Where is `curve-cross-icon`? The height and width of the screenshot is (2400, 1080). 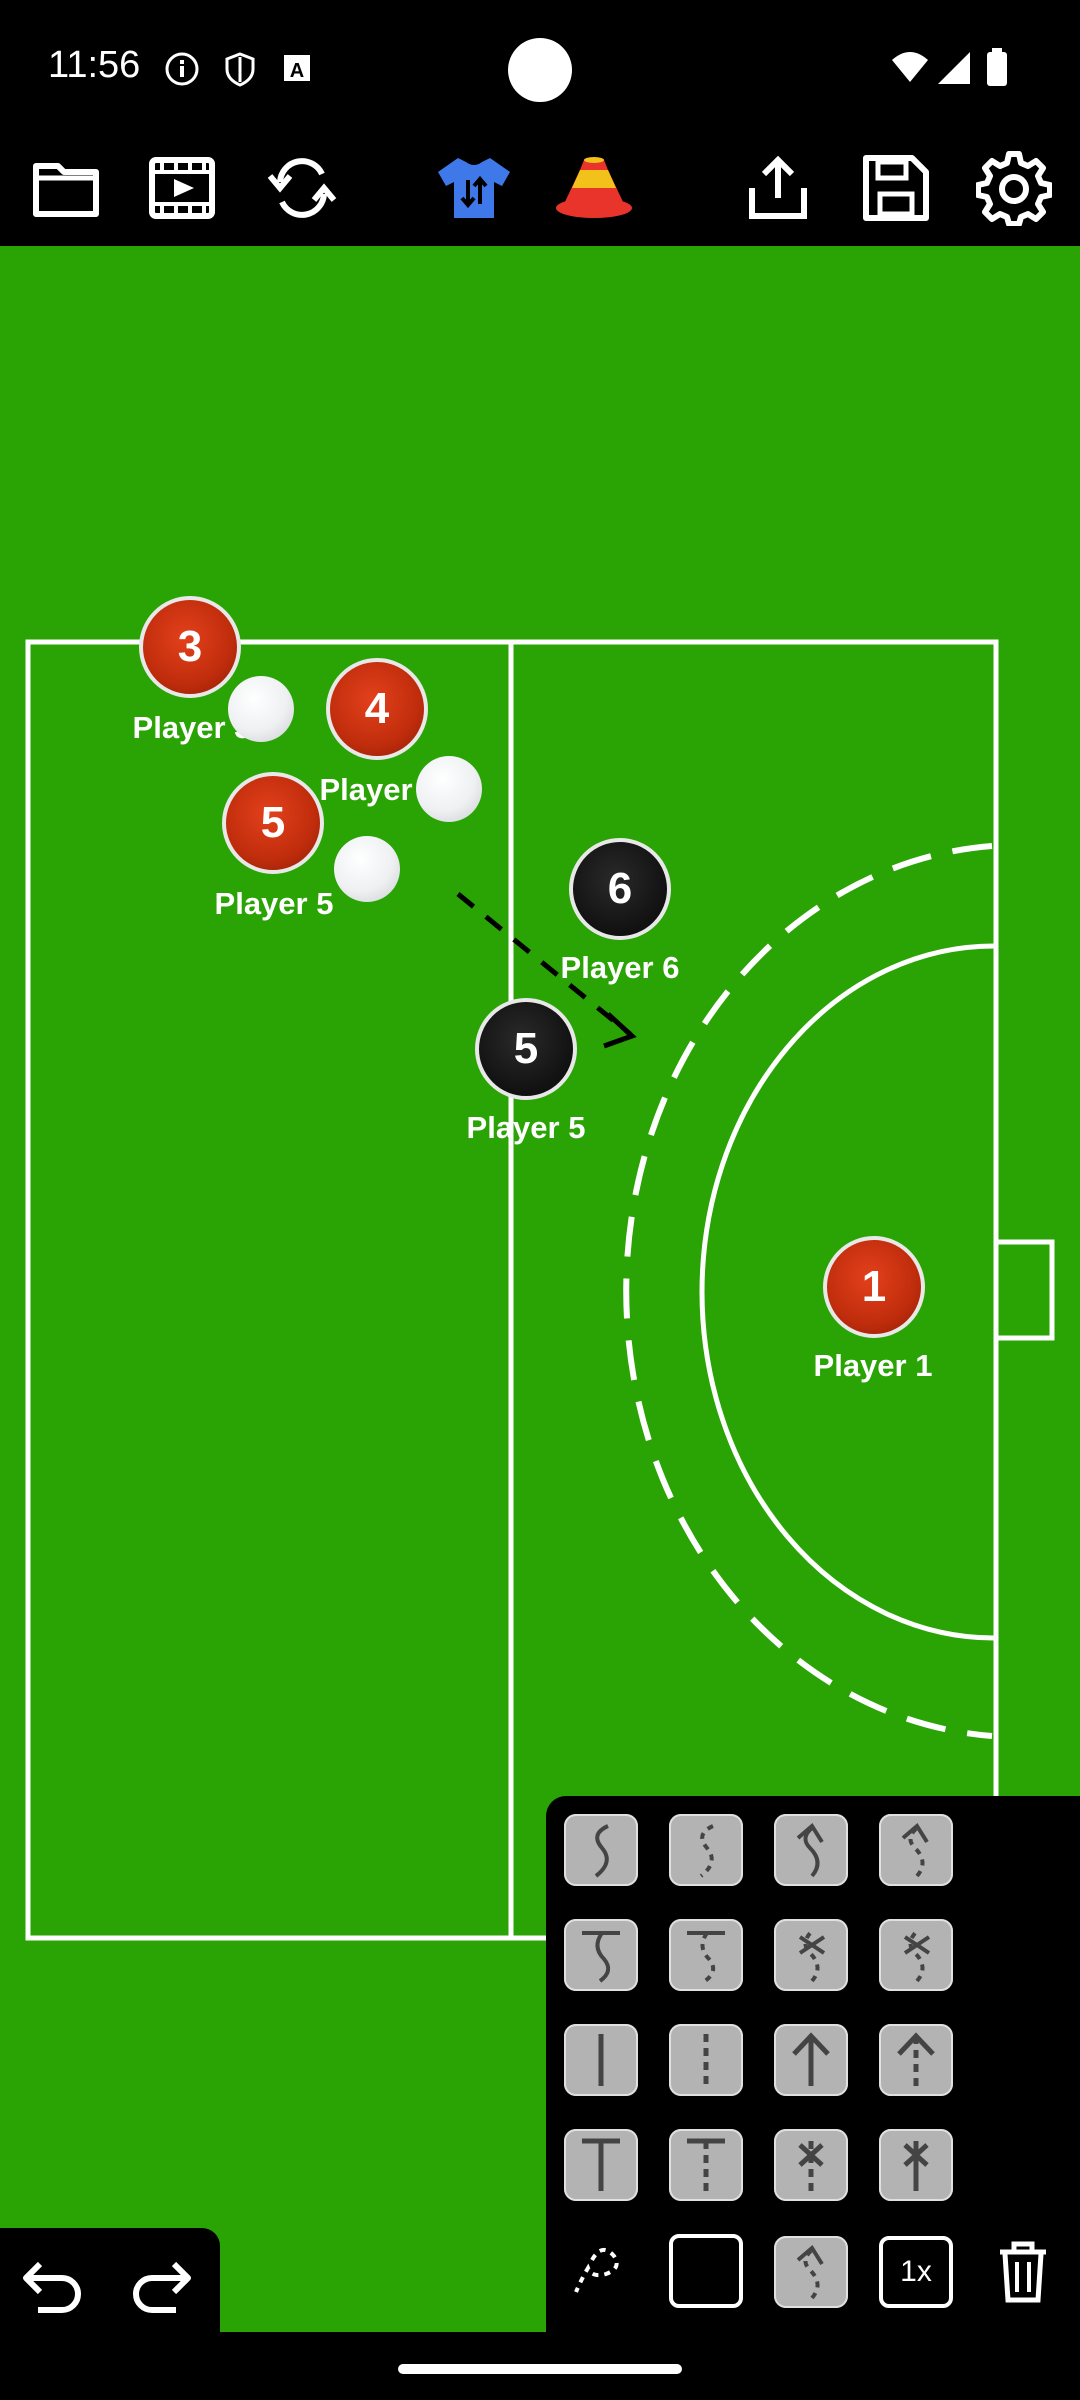
curve-cross-icon is located at coordinates (812, 1956).